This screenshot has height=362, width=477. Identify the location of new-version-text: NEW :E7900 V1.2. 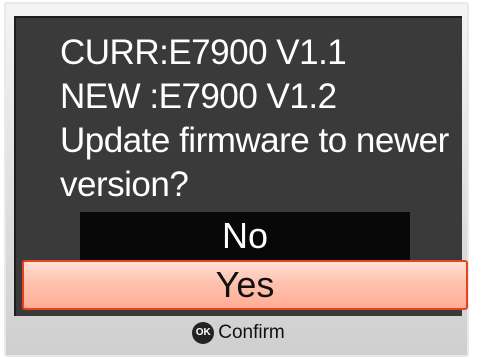
(198, 96).